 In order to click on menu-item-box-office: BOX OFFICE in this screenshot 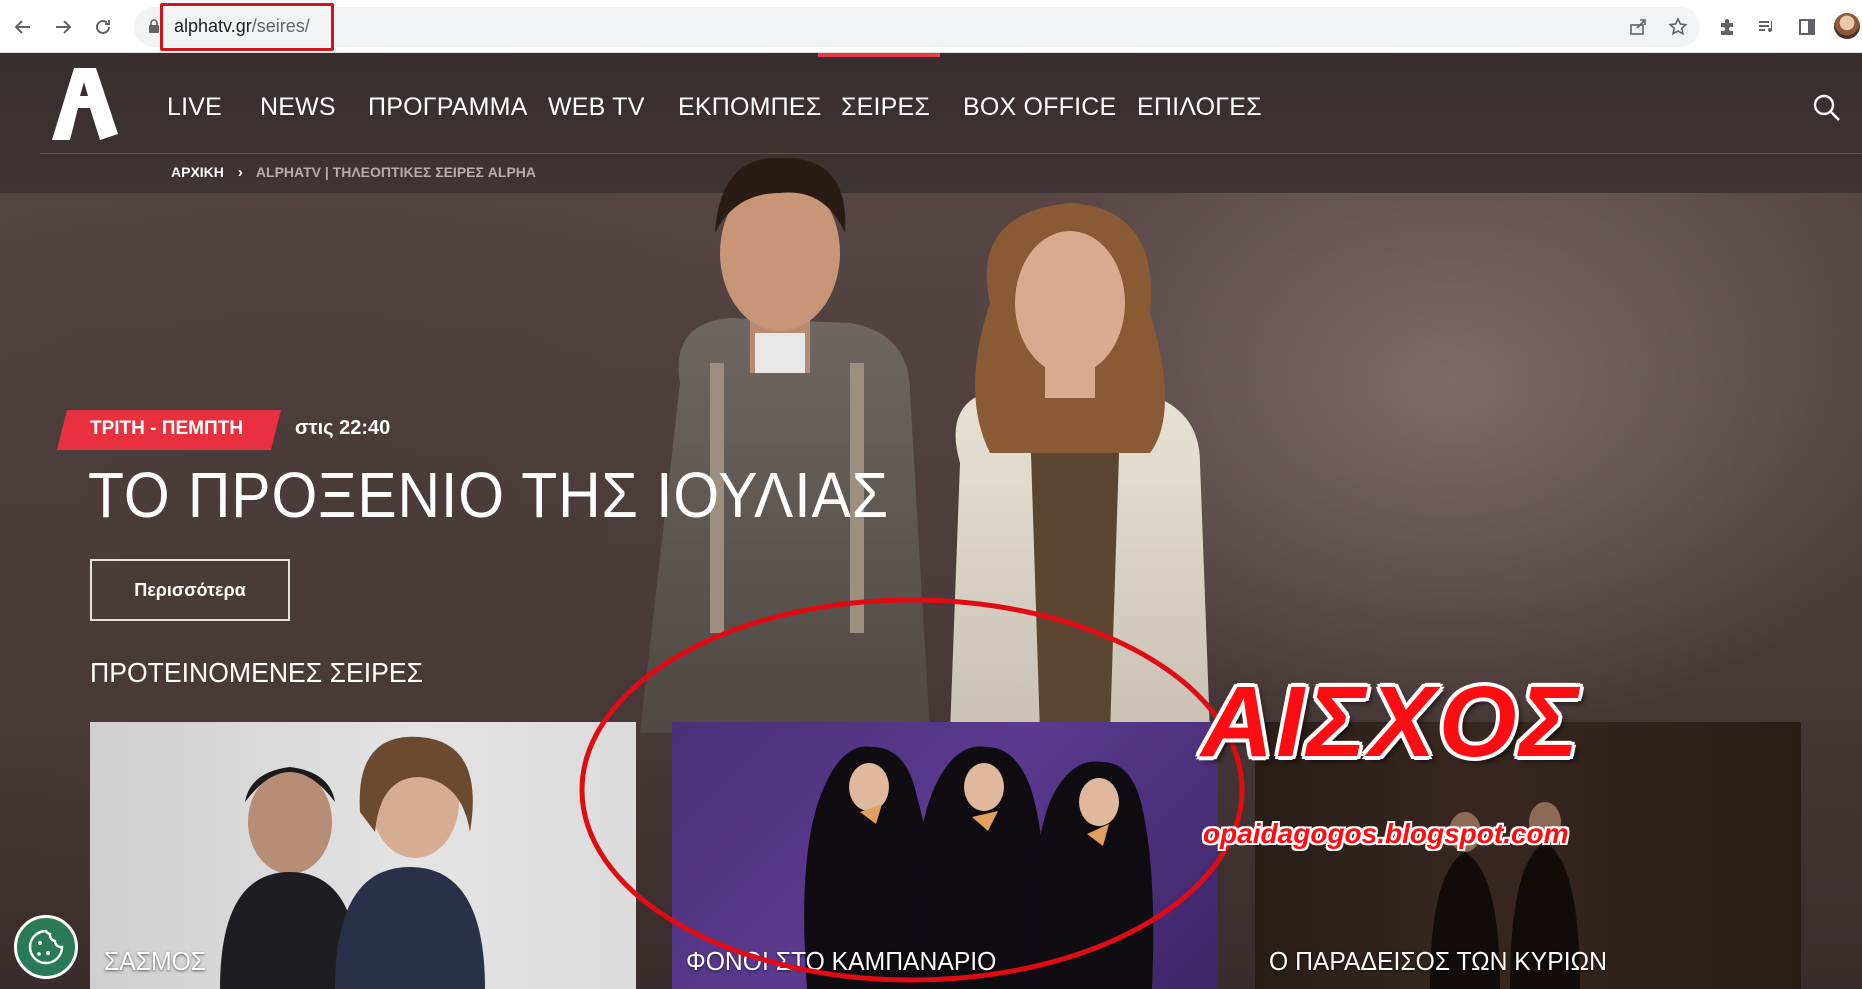, I will do `click(1039, 107)`.